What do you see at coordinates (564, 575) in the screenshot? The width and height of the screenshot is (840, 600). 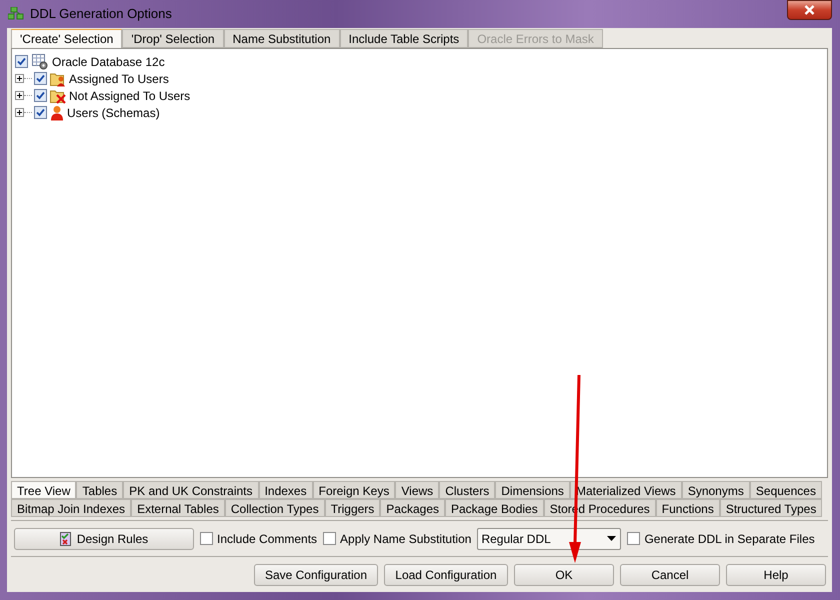 I see `dialog-button: OK` at bounding box center [564, 575].